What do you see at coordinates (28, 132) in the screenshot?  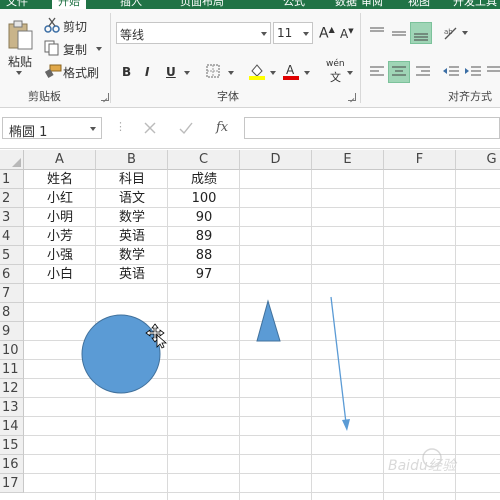 I see `name-box-value: 椭圆 1` at bounding box center [28, 132].